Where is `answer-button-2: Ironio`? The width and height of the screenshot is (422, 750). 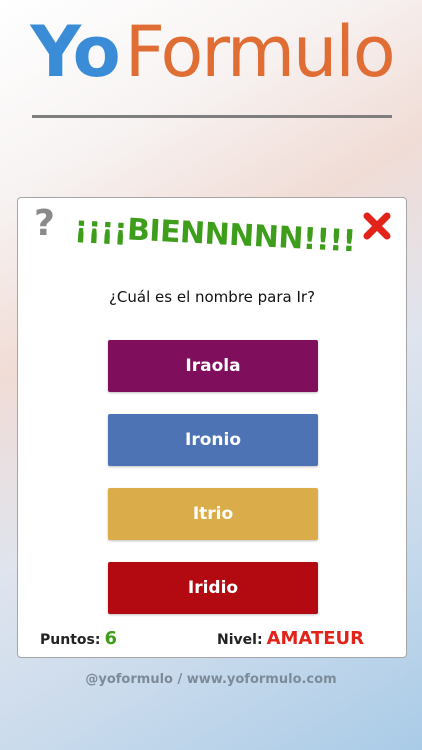 answer-button-2: Ironio is located at coordinates (213, 440).